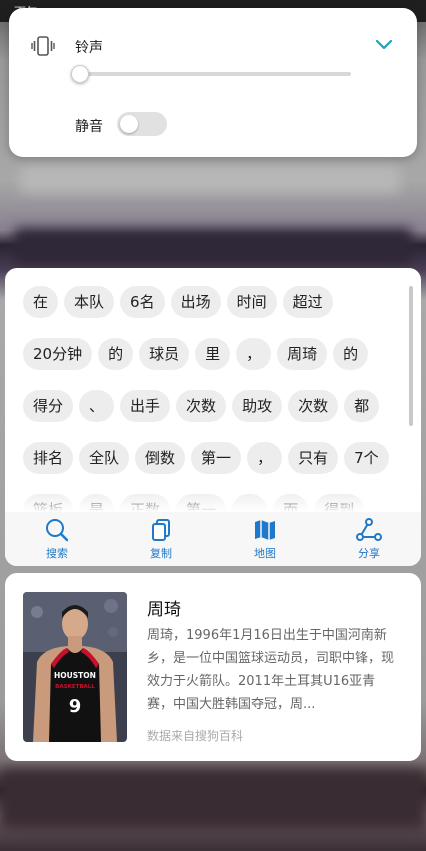 The width and height of the screenshot is (426, 851). I want to click on jersey-subtext: BASKETBALL, so click(75, 687).